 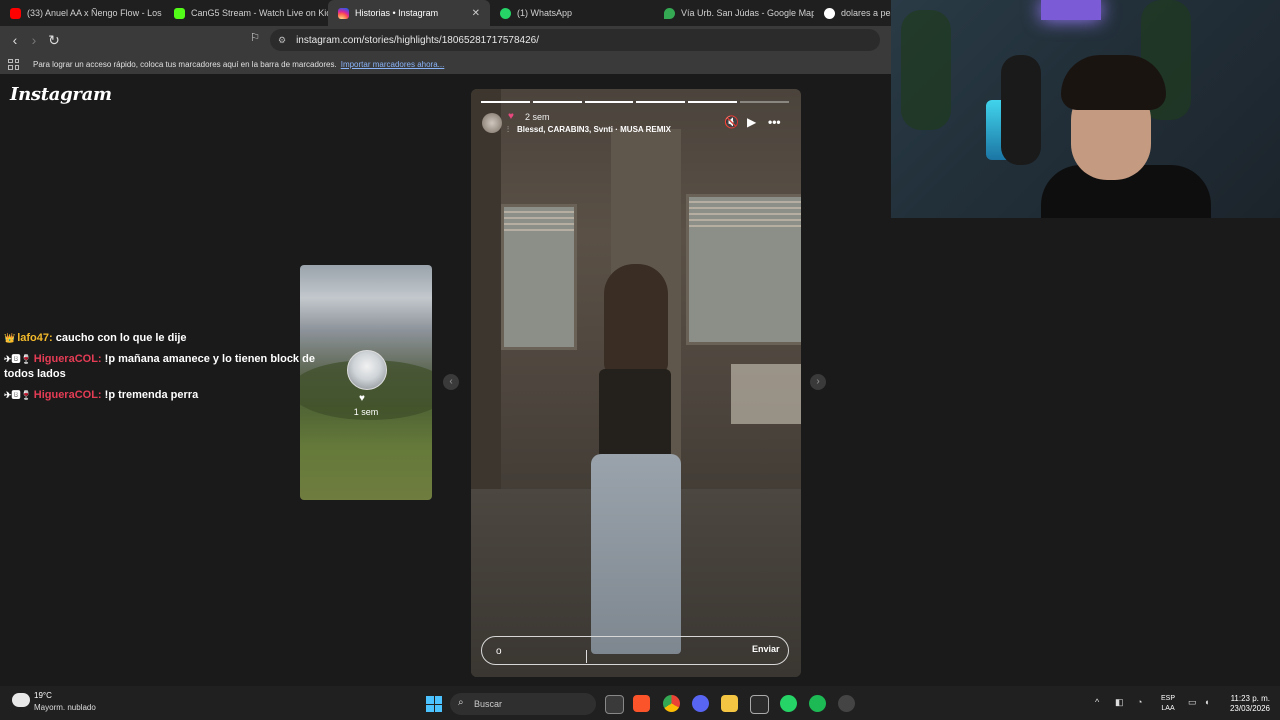 I want to click on maps-pin-icon, so click(x=669, y=13).